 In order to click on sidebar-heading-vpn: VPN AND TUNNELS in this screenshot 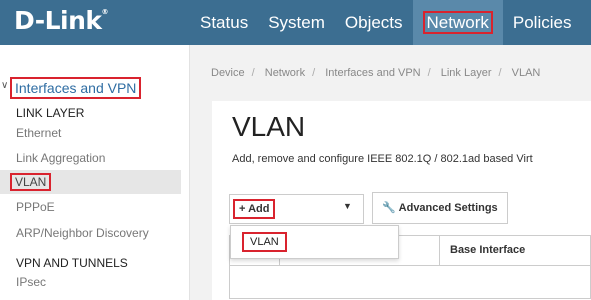, I will do `click(72, 263)`.